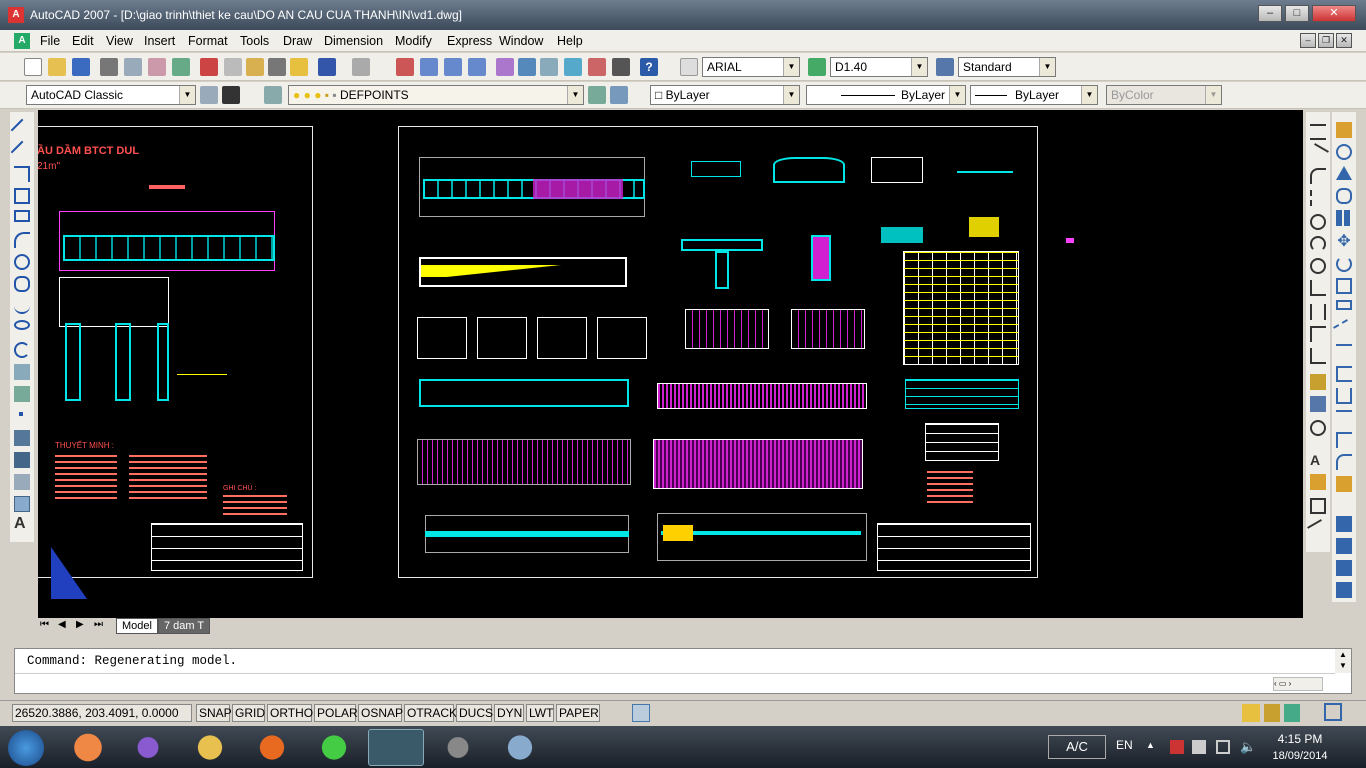 Image resolution: width=1366 pixels, height=768 pixels. Describe the element at coordinates (1344, 218) in the screenshot. I see `array-icon` at that location.